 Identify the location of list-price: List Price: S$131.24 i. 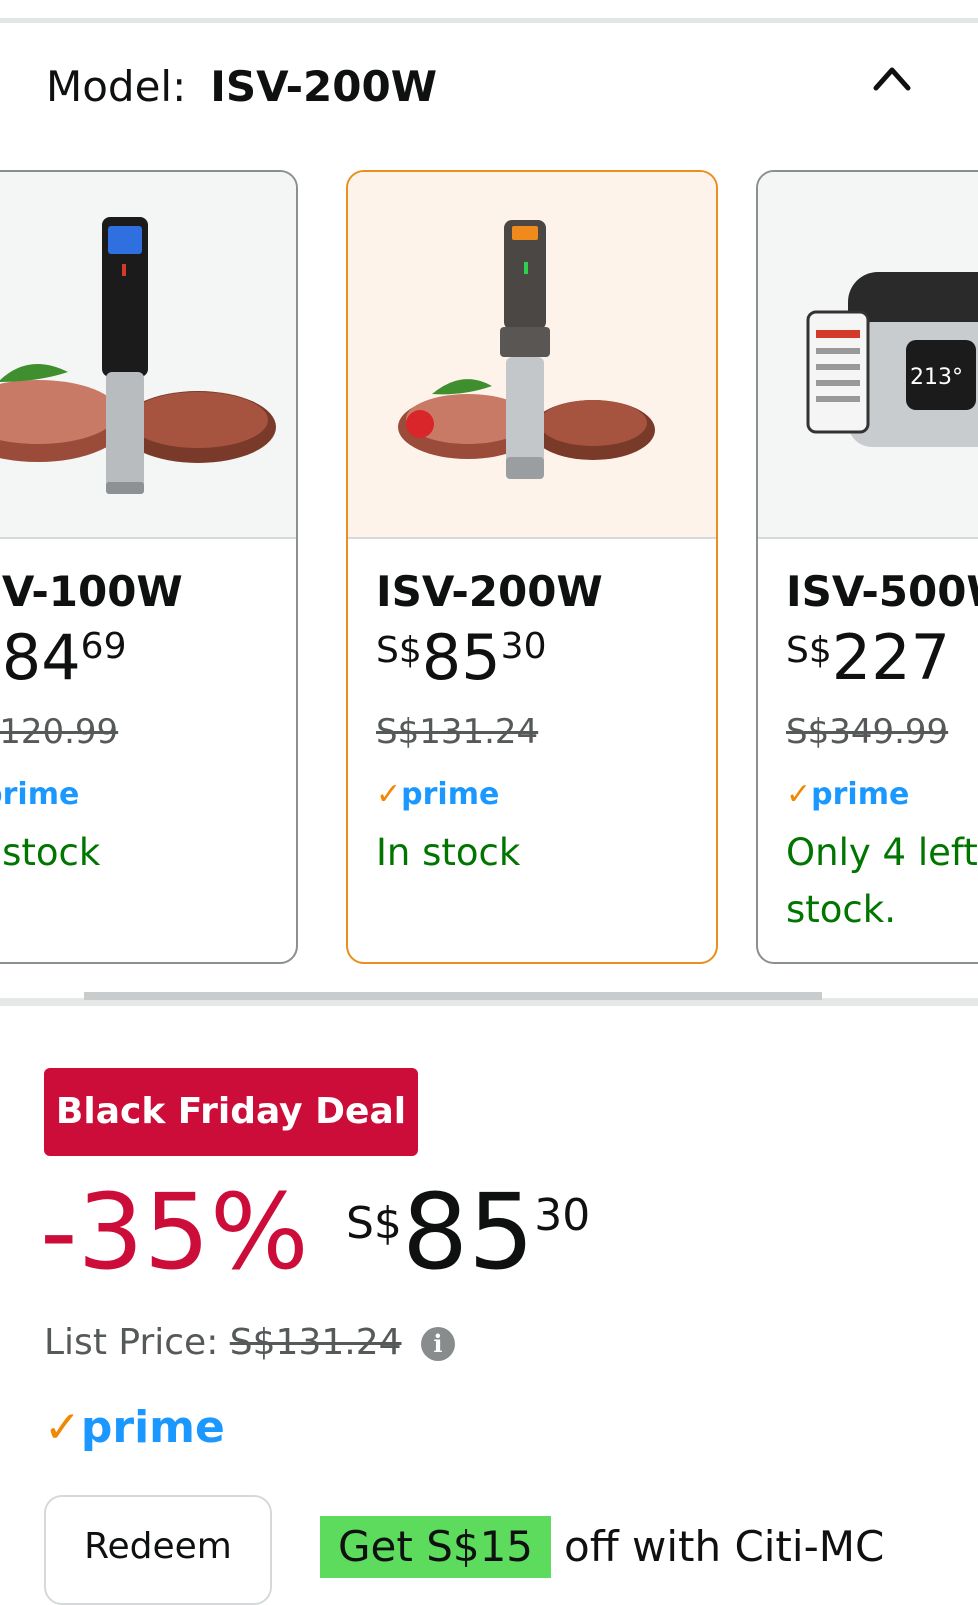
(249, 1342).